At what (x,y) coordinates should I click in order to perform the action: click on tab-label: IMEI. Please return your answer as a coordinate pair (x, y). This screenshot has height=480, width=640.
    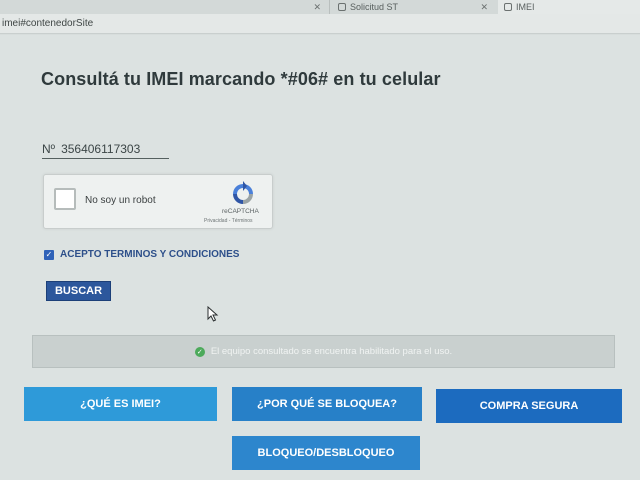
    Looking at the image, I should click on (525, 7).